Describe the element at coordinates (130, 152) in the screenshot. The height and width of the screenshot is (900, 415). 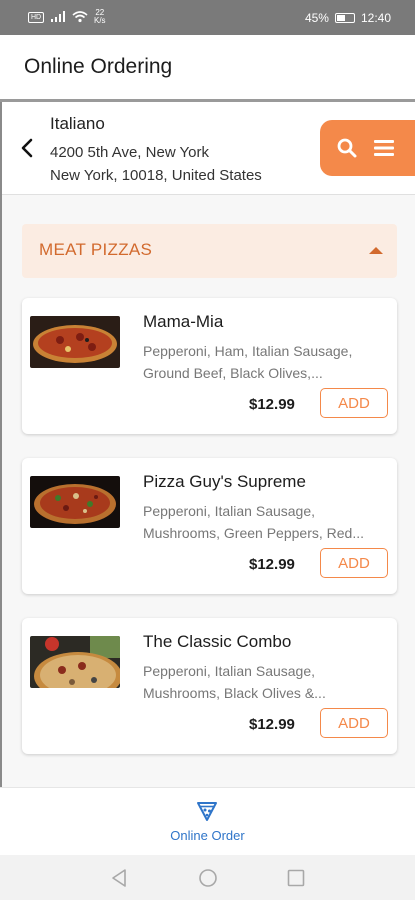
I see `store-address-line1: 4200 5th Ave, New York` at that location.